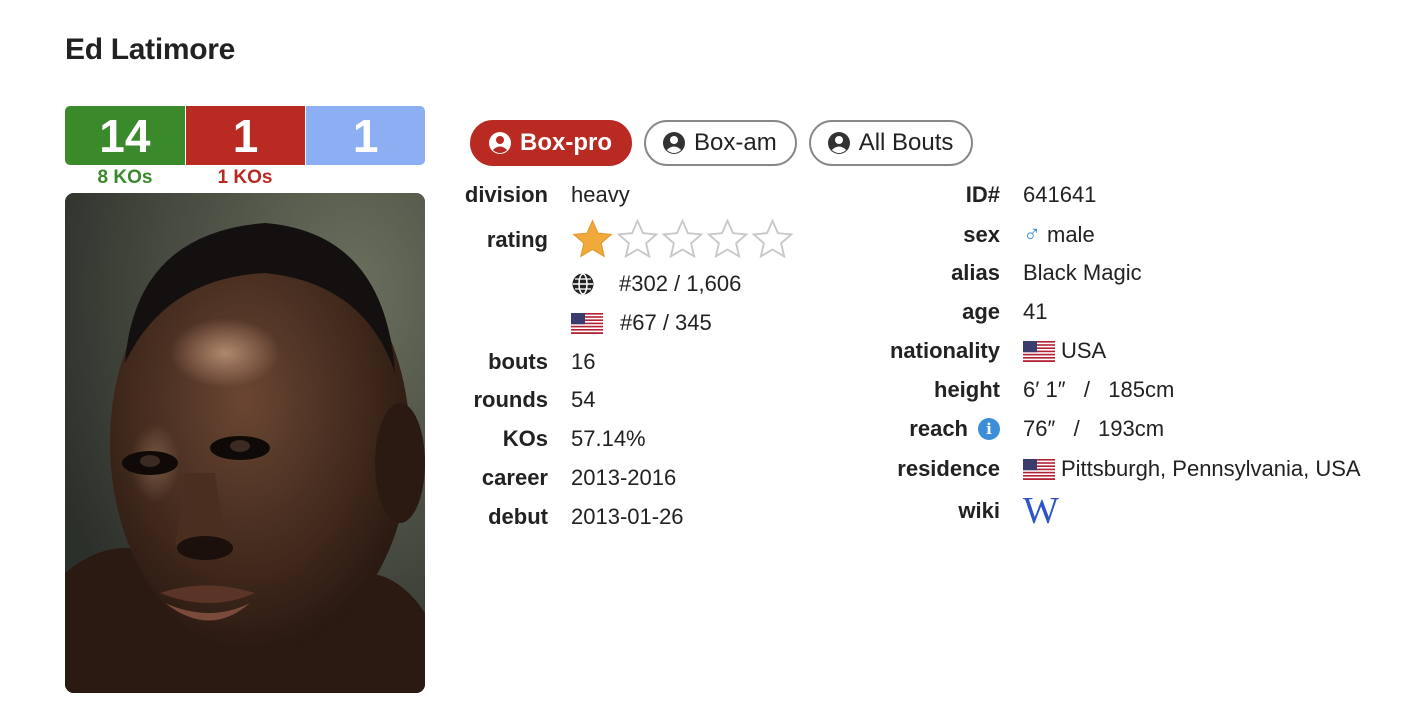 The height and width of the screenshot is (712, 1424). What do you see at coordinates (245, 177) in the screenshot?
I see `losses-kos: 1 KOs` at bounding box center [245, 177].